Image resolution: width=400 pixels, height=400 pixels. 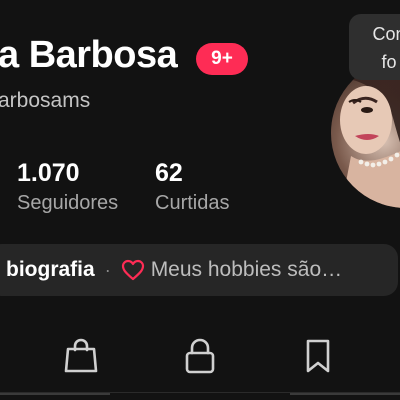 I want to click on tooltip-line-1: Con, so click(x=386, y=34).